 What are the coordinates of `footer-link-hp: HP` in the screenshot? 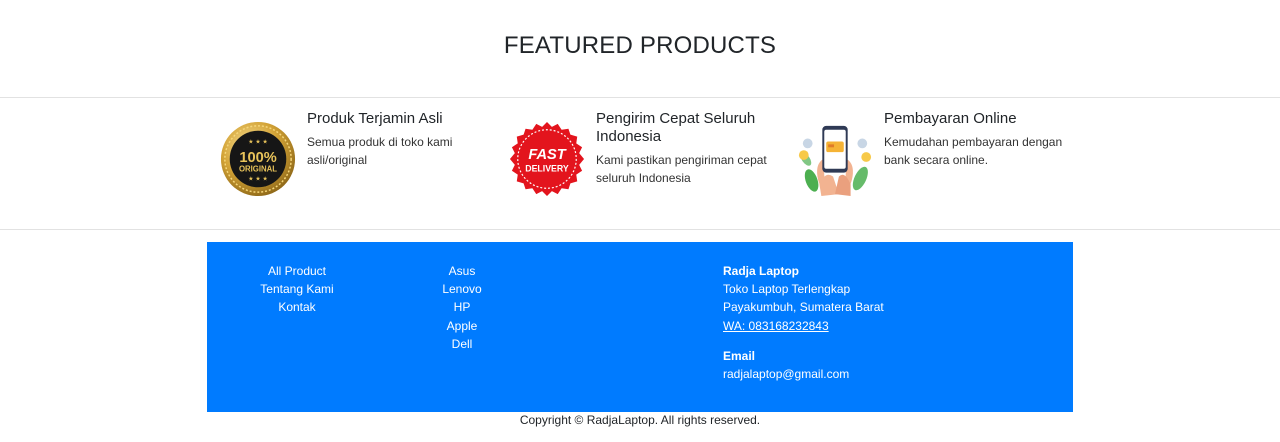 It's located at (462, 307).